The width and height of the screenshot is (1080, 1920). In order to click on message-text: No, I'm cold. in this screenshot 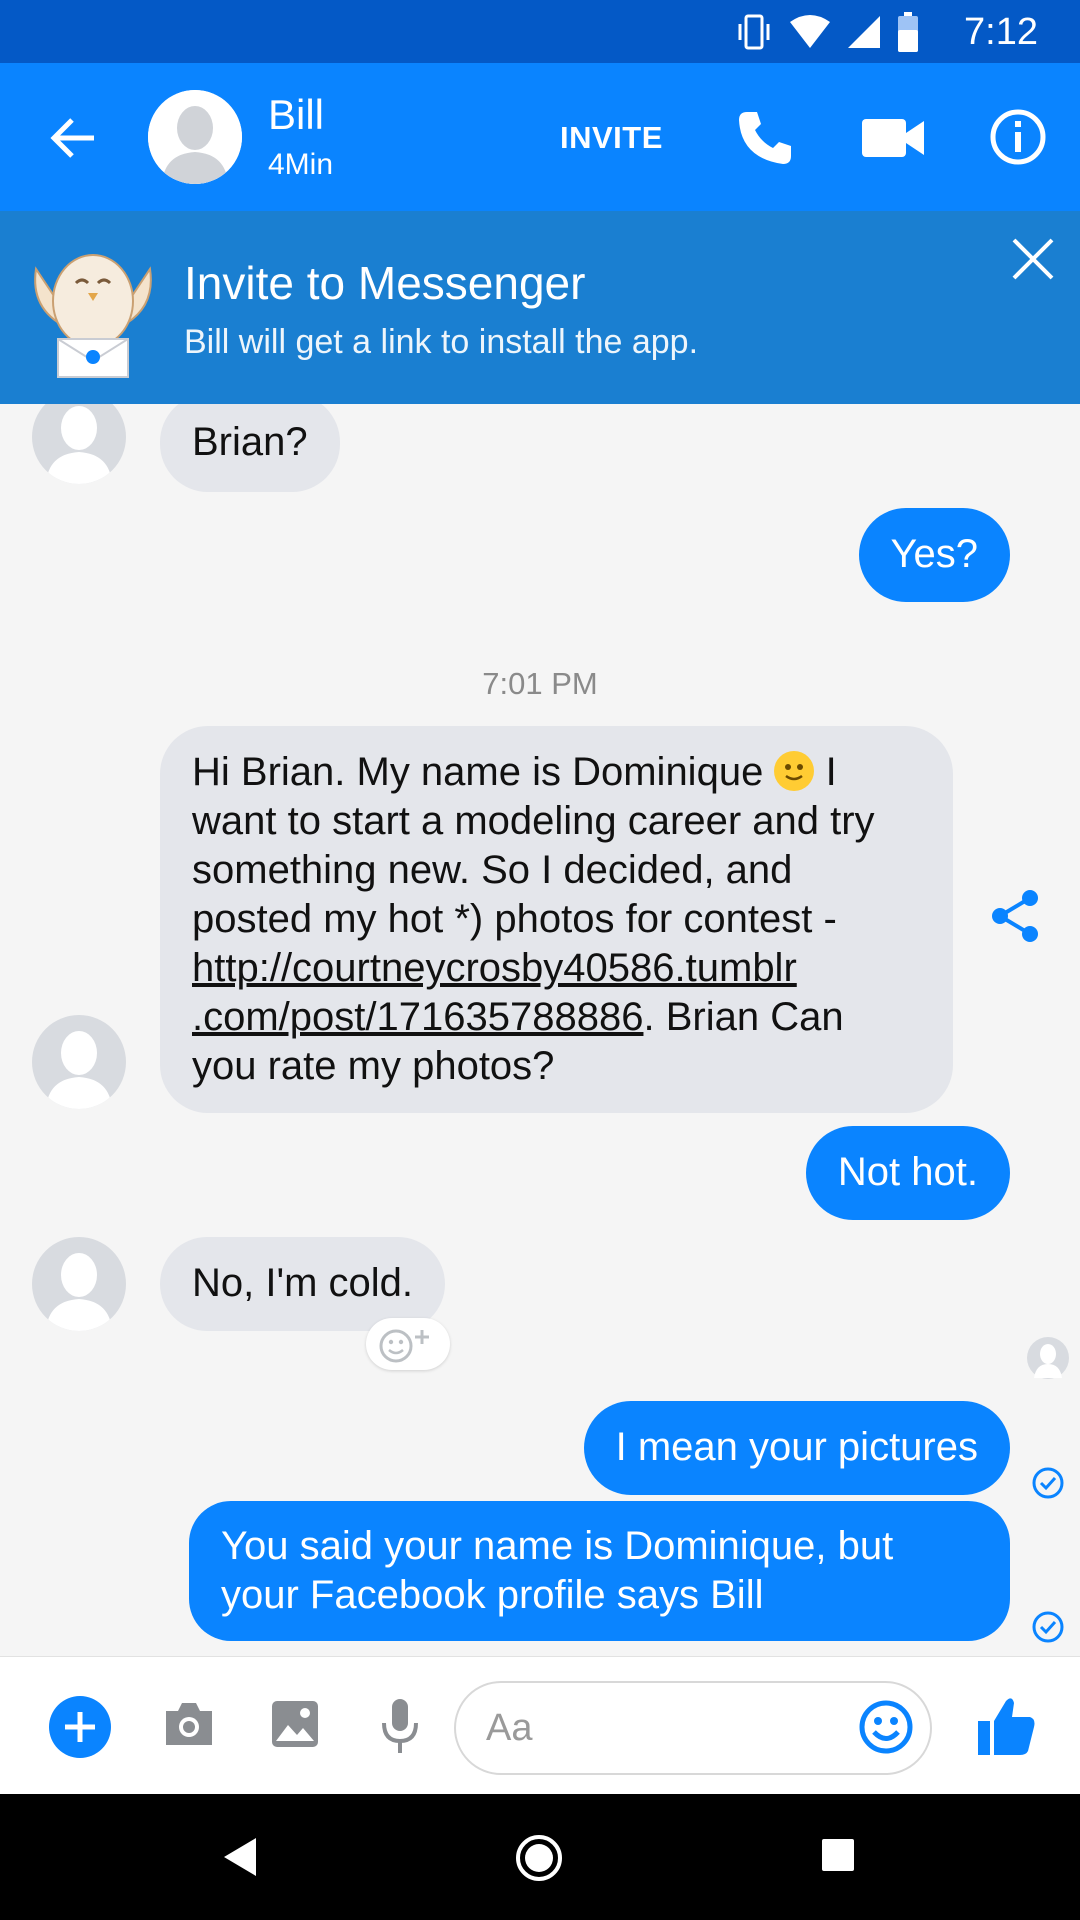, I will do `click(303, 1283)`.